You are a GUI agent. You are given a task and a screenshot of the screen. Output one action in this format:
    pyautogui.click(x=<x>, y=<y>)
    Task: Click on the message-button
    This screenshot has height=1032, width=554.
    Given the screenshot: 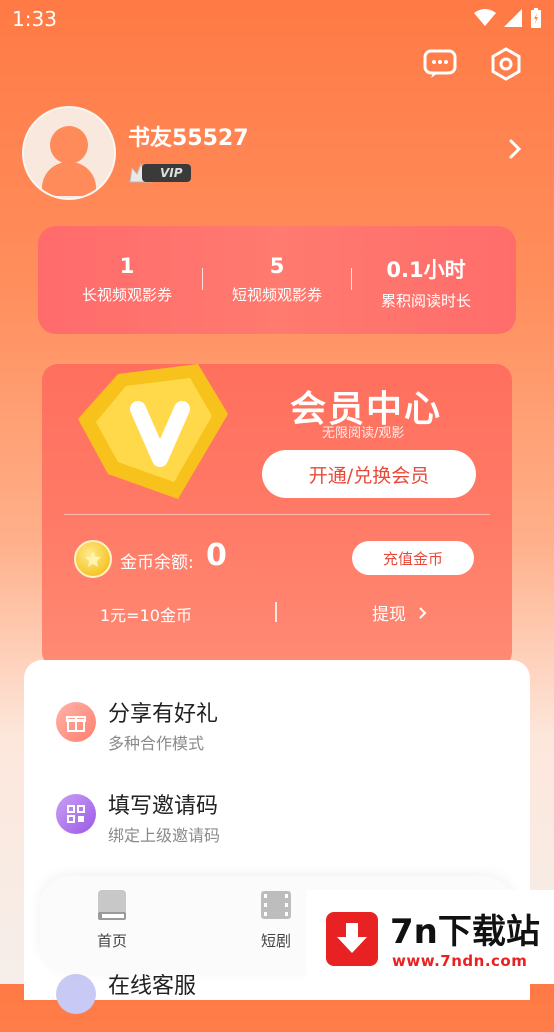 What is the action you would take?
    pyautogui.click(x=440, y=64)
    